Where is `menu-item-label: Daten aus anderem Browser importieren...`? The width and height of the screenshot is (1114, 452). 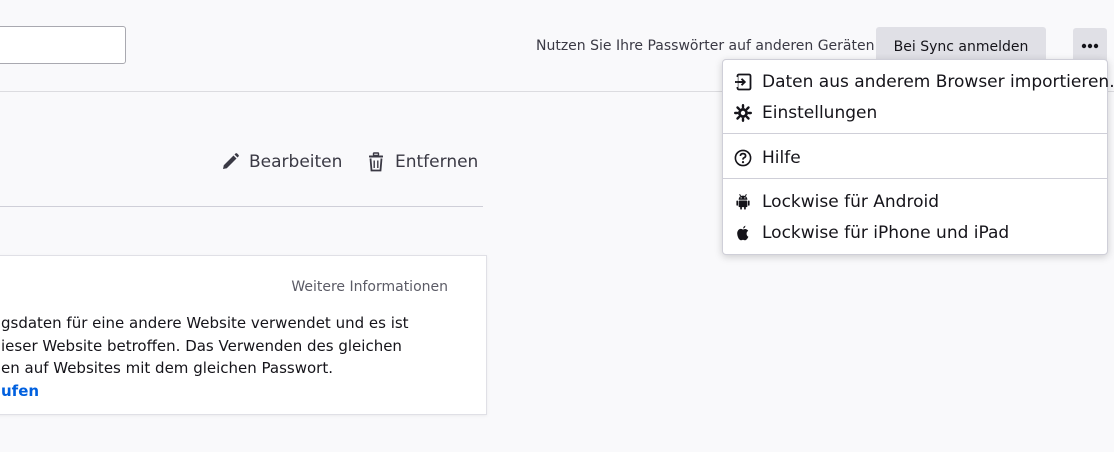
menu-item-label: Daten aus anderem Browser importieren... is located at coordinates (938, 82).